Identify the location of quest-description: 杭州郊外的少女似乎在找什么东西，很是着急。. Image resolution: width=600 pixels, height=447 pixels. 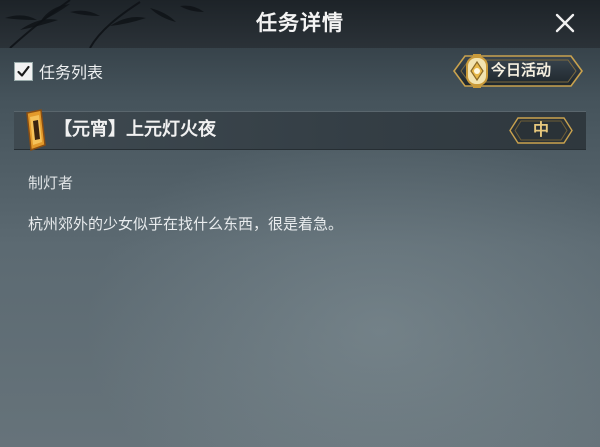
(186, 224).